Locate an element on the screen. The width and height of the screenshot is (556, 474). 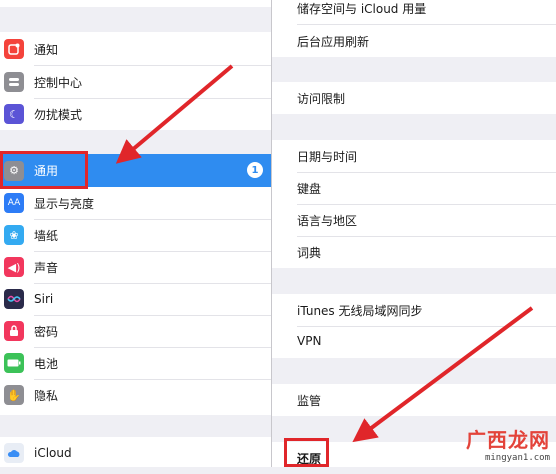
arrow-to-reset is located at coordinates (443, 374).